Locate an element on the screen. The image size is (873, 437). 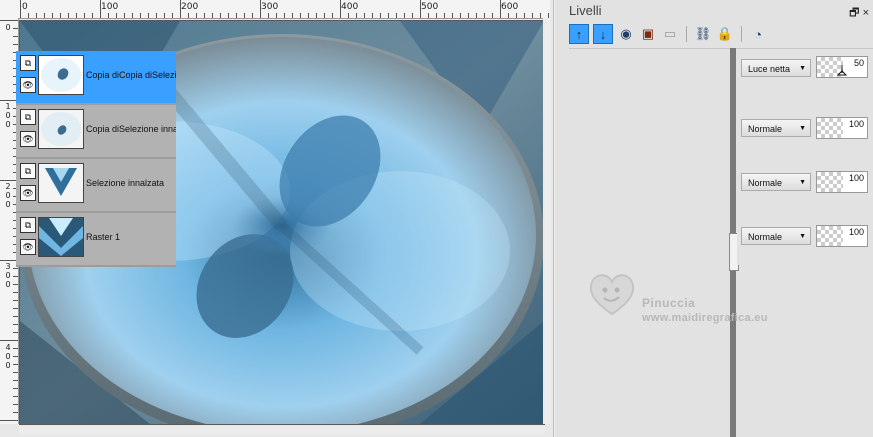
ruler-label-600: 600 is located at coordinates (510, 7).